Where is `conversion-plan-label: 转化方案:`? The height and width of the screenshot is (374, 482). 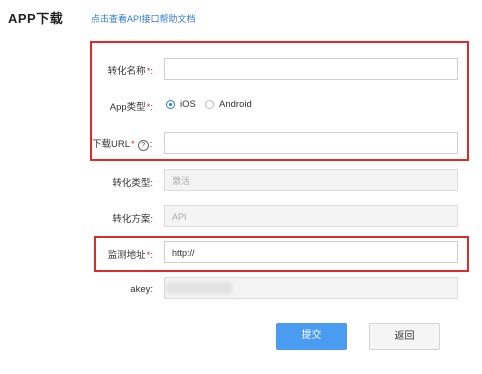
conversion-plan-label: 转化方案: is located at coordinates (132, 219).